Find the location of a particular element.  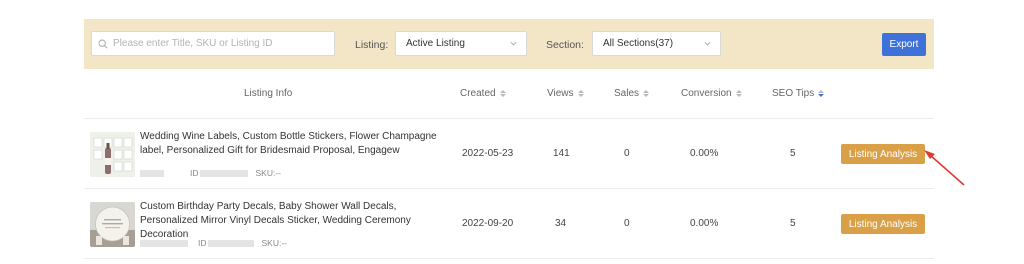

listing-select-value: Active Listing is located at coordinates (435, 43).